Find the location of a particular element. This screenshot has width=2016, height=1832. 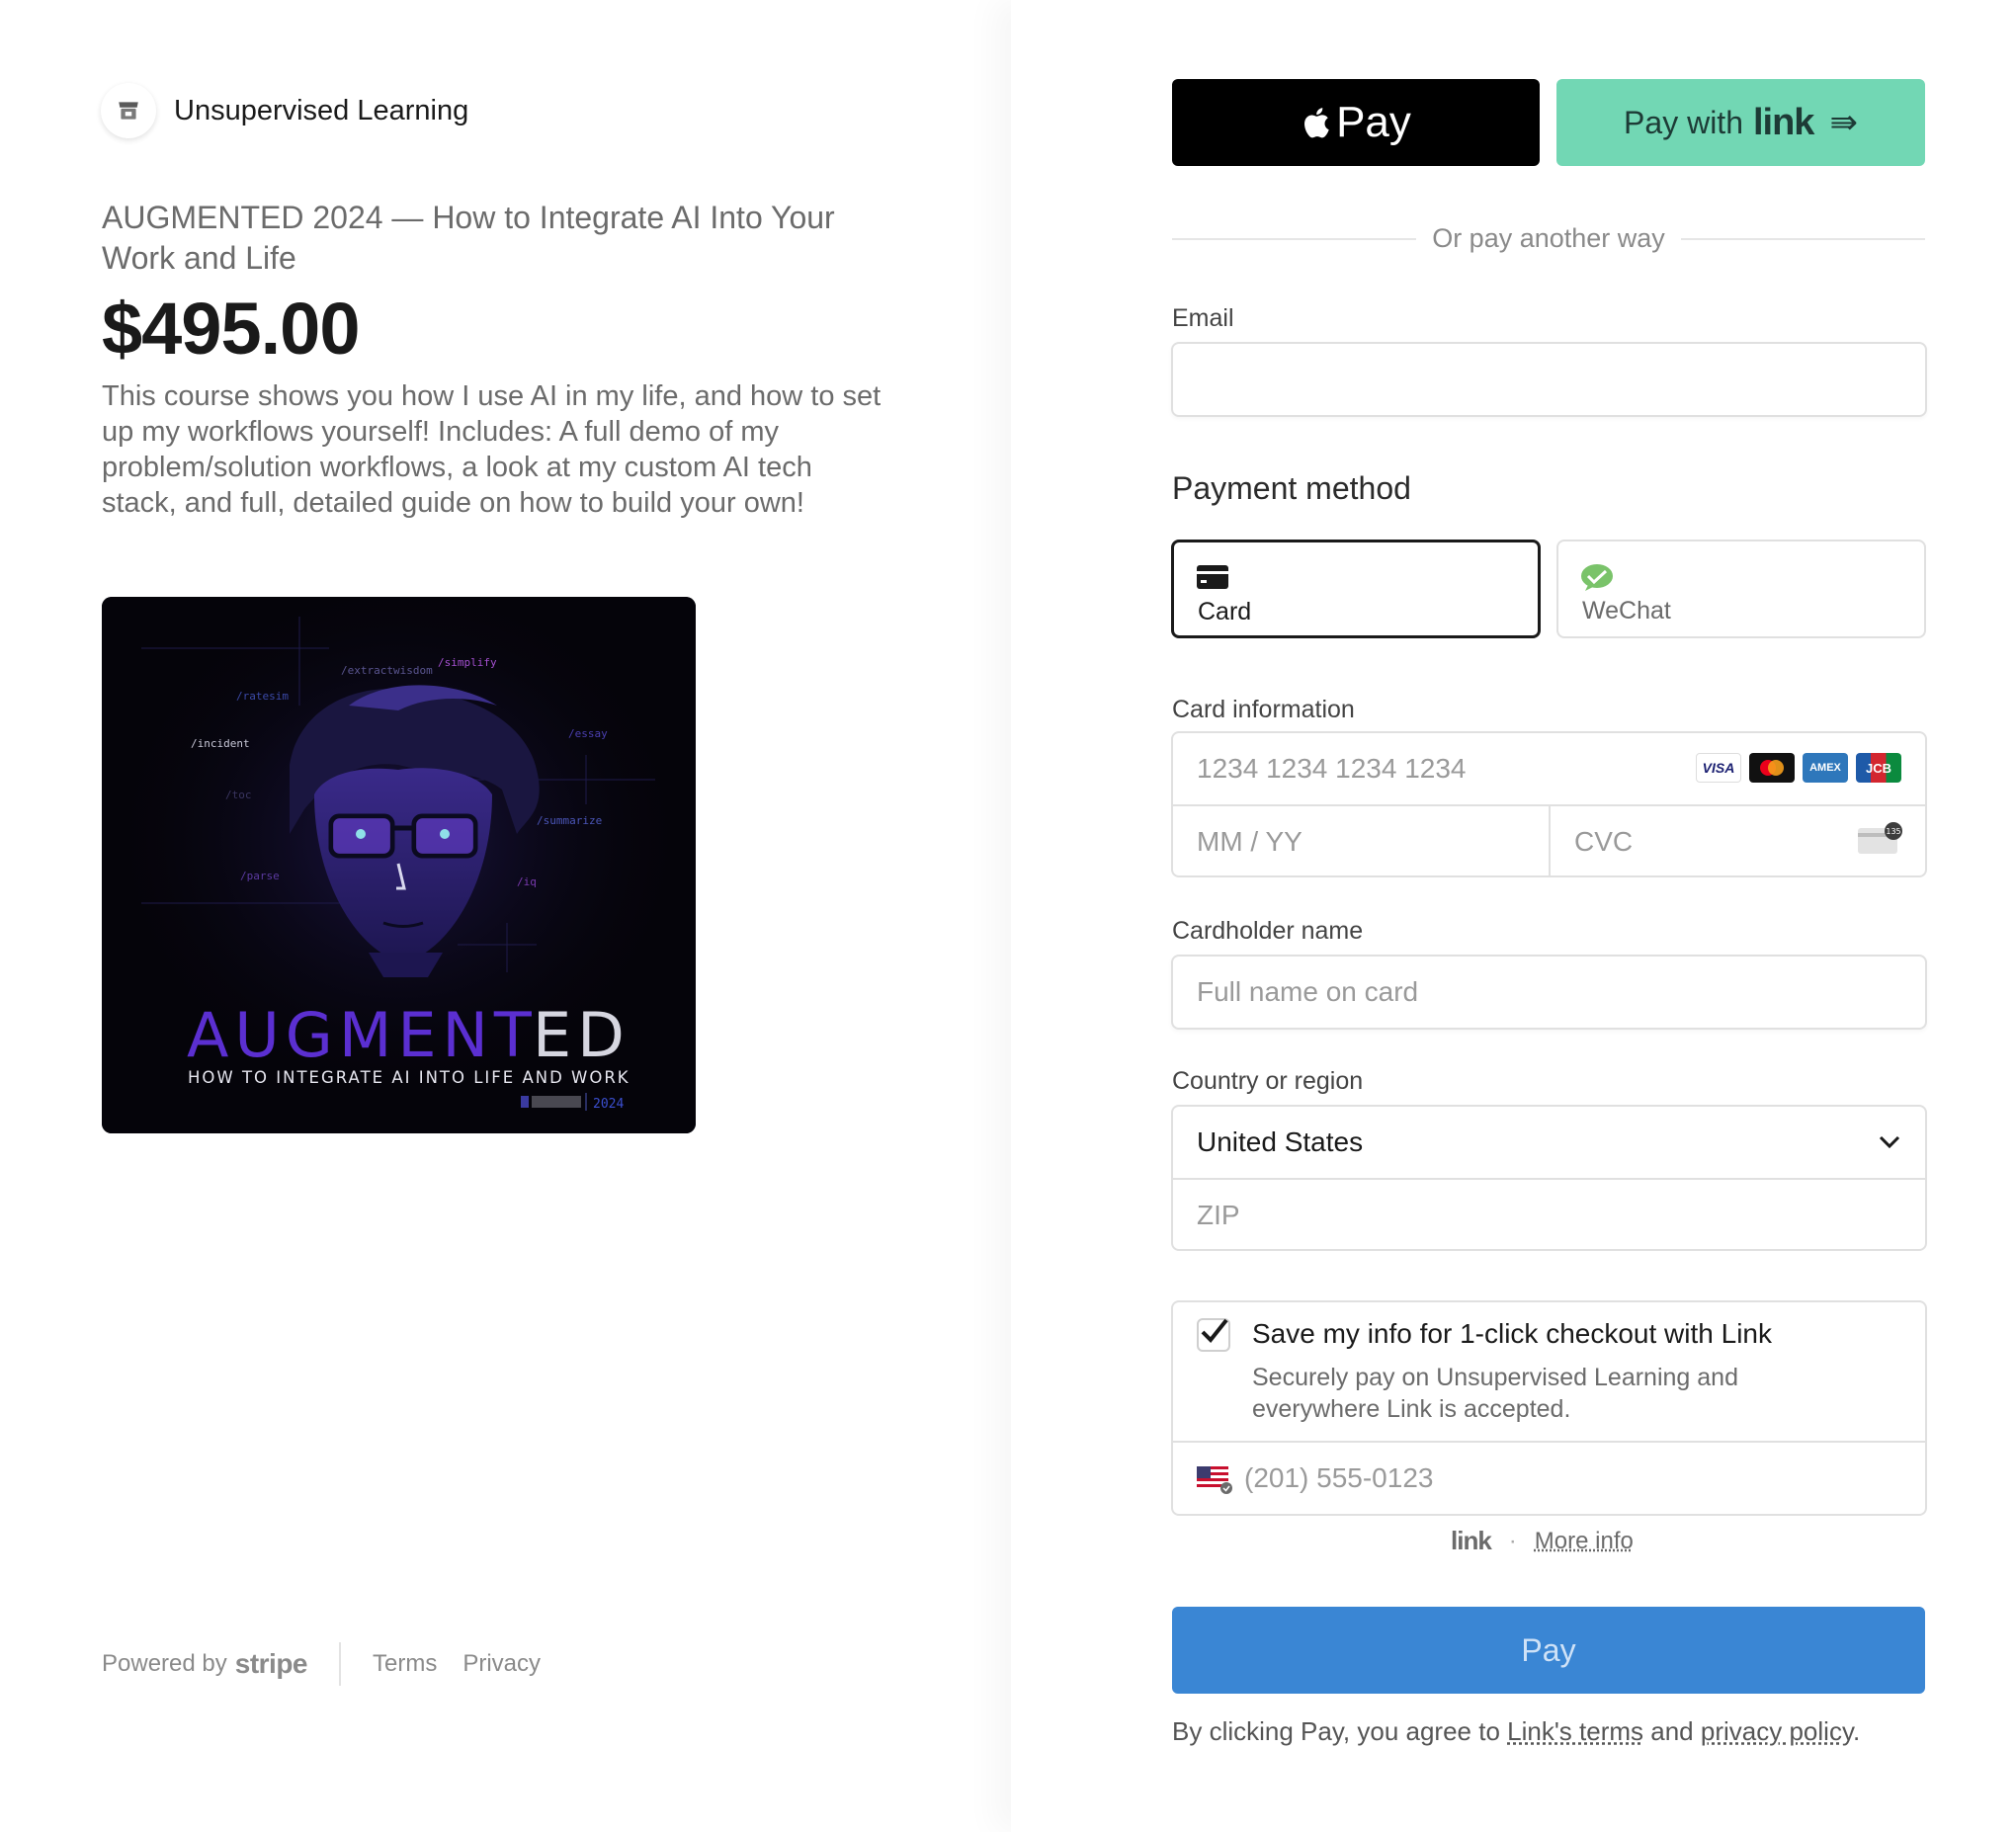

country-select: United States is located at coordinates (1549, 1142).